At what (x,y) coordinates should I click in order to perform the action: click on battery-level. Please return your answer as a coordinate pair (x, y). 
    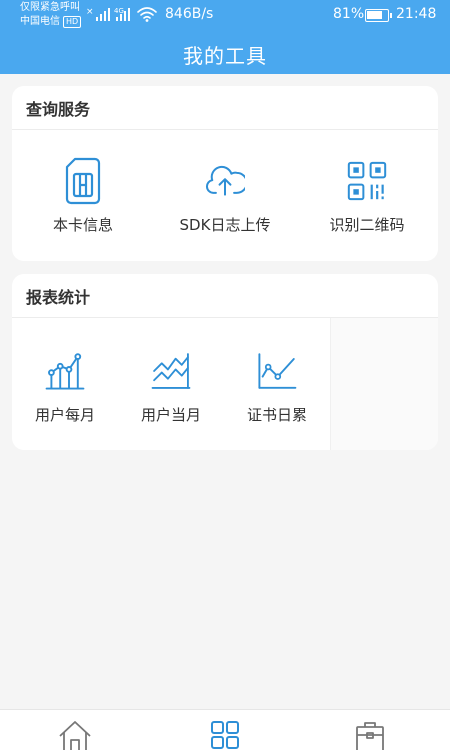
    Looking at the image, I should click on (375, 15).